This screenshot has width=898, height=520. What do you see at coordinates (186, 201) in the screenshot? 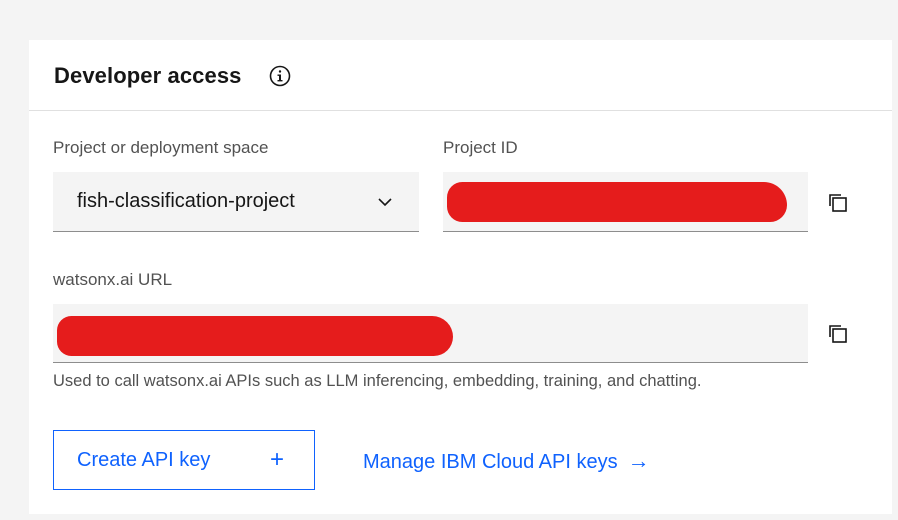
I see `project-space-value: fish-classification-project` at bounding box center [186, 201].